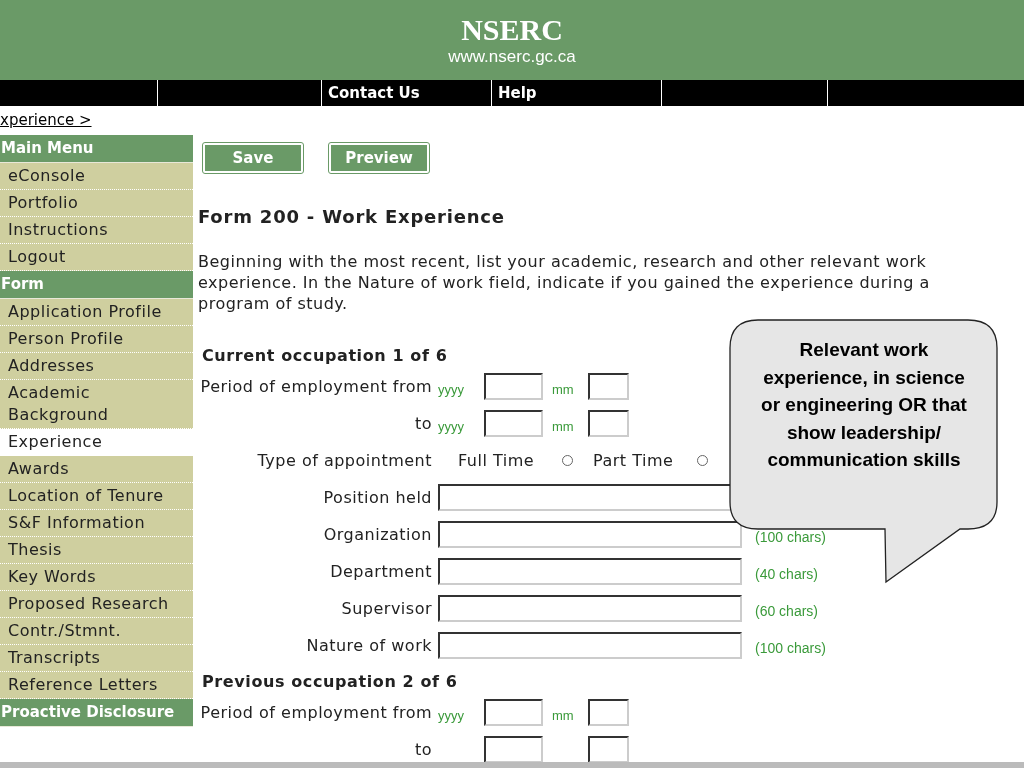 The height and width of the screenshot is (768, 1024). I want to click on breadcrumb-link: xperience >, so click(46, 120).